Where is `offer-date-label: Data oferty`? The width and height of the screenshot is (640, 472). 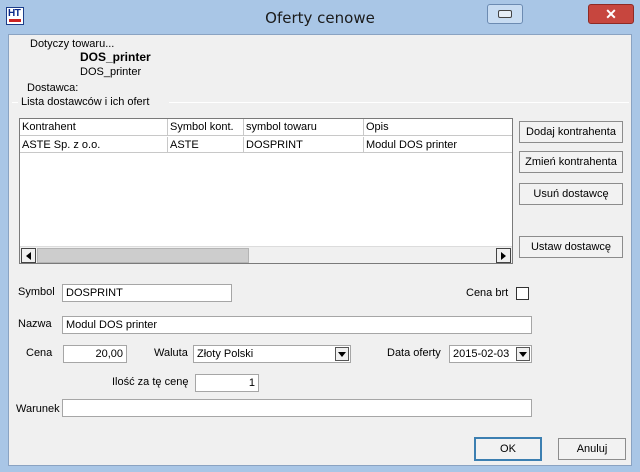
offer-date-label: Data oferty is located at coordinates (414, 353).